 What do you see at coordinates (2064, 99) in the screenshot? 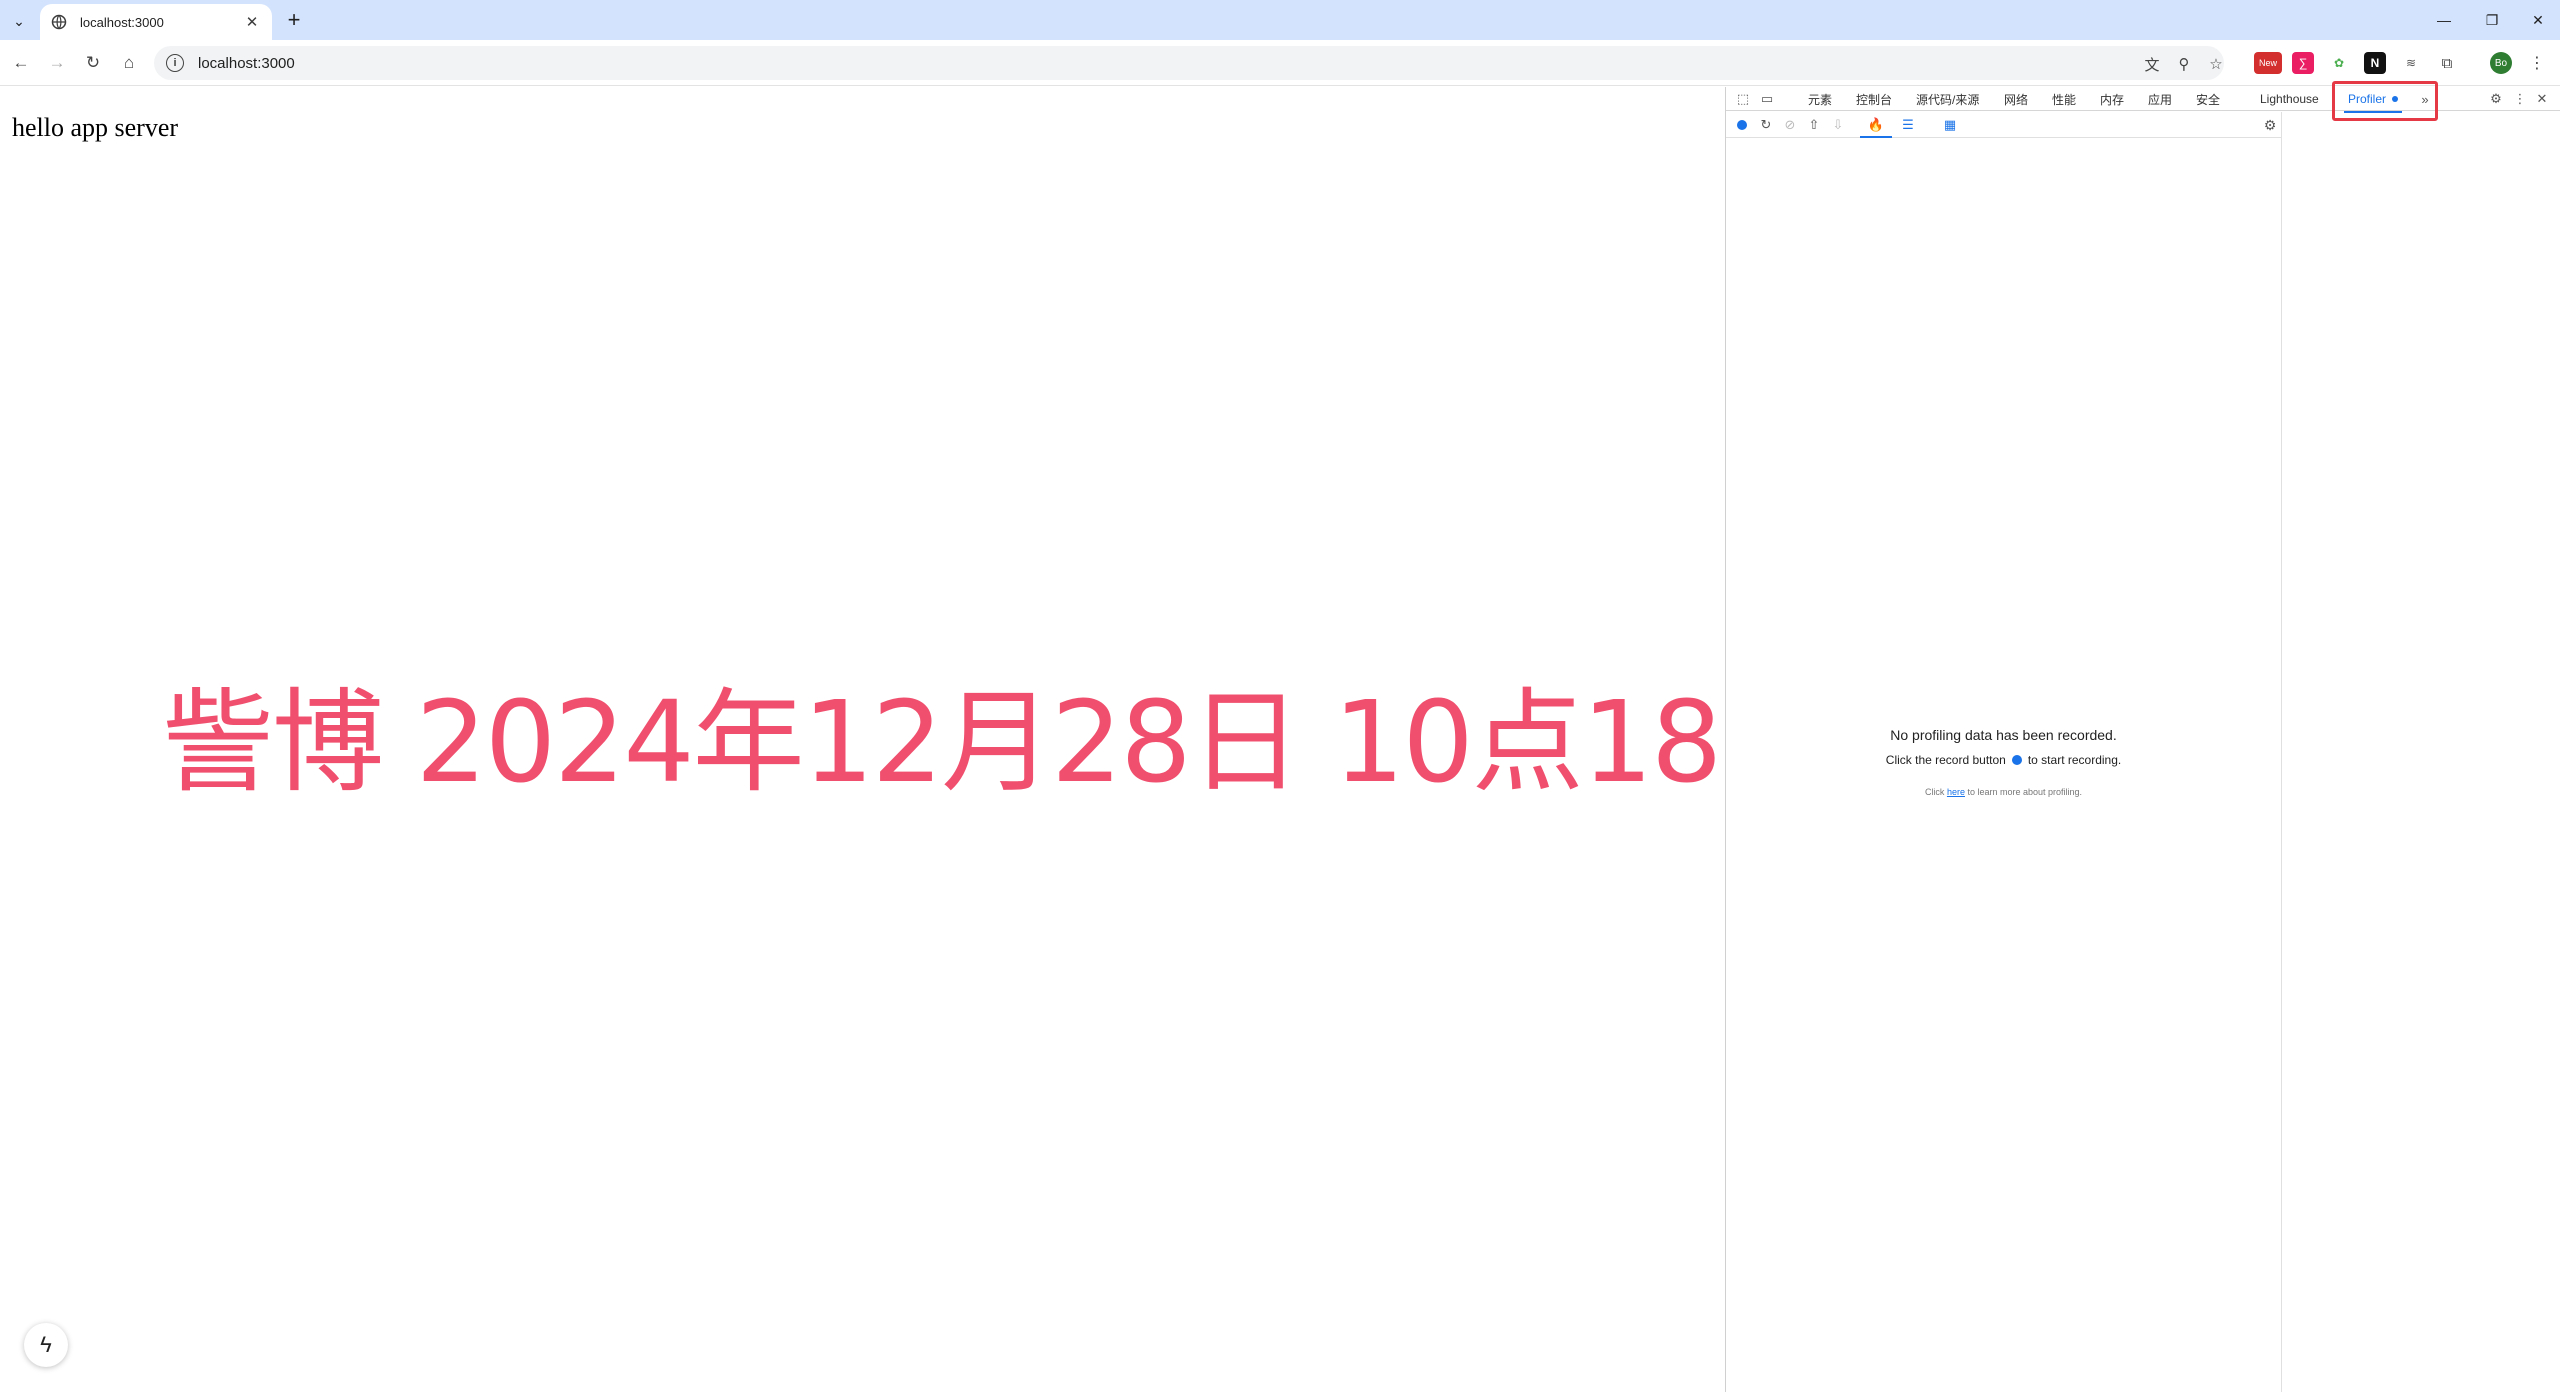
I see `tab-performance: 性能` at bounding box center [2064, 99].